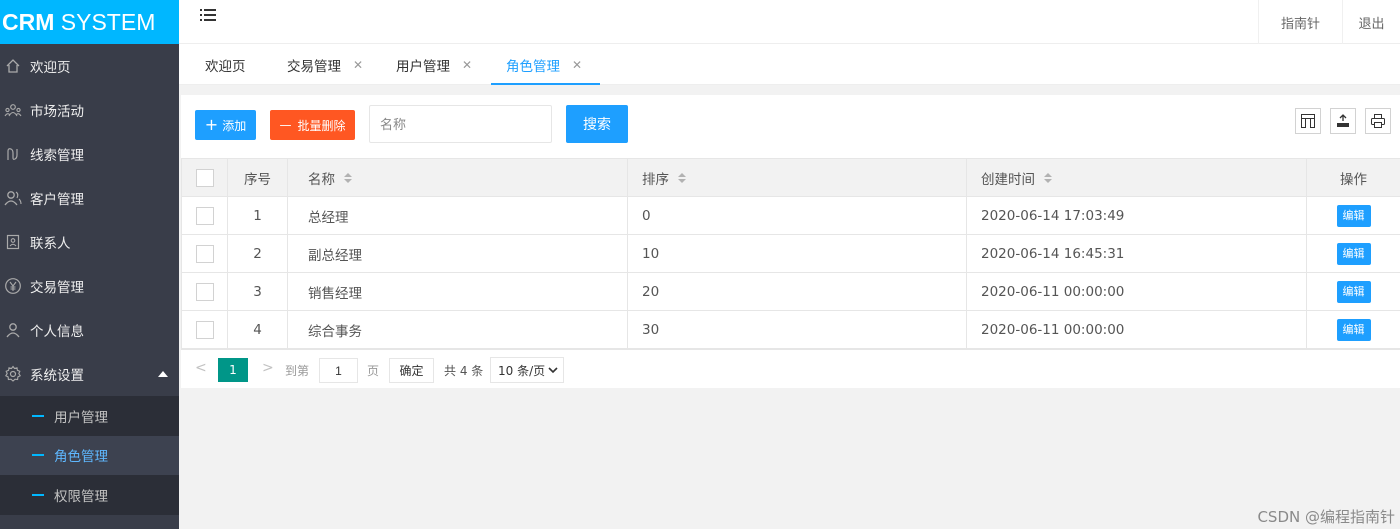 The width and height of the screenshot is (1400, 529). I want to click on sidebar-item-settings: 系统设置, so click(89, 374).